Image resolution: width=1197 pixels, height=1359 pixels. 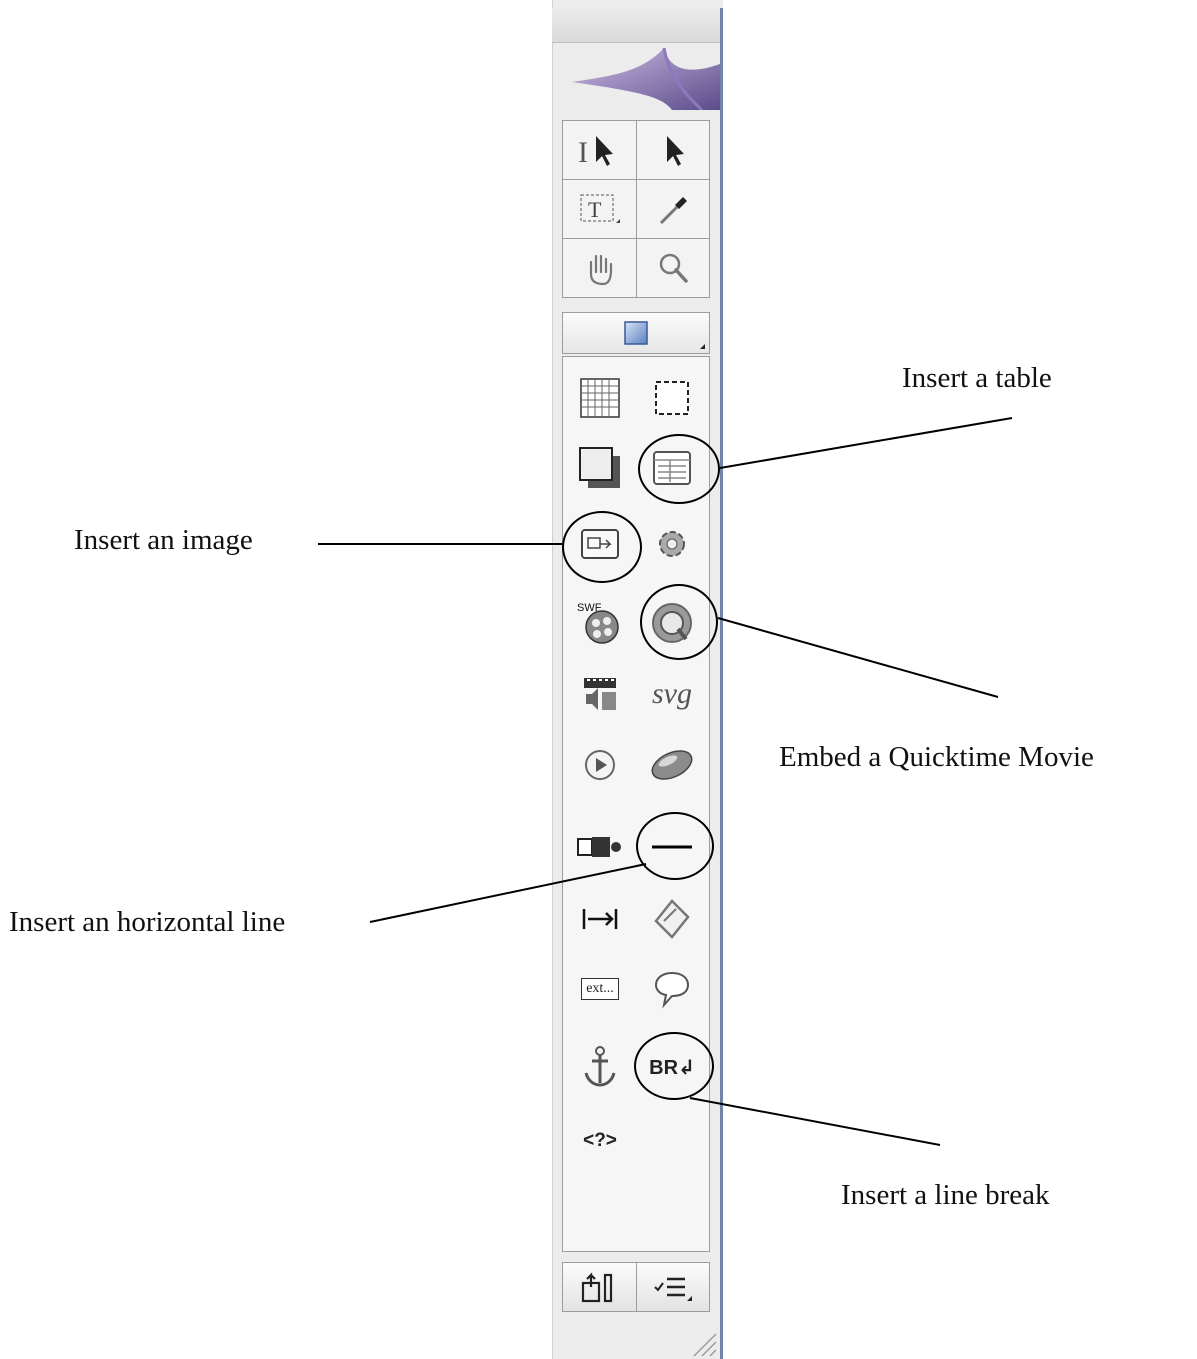 I want to click on callout-insert-line-break: Insert a line break, so click(x=945, y=1195).